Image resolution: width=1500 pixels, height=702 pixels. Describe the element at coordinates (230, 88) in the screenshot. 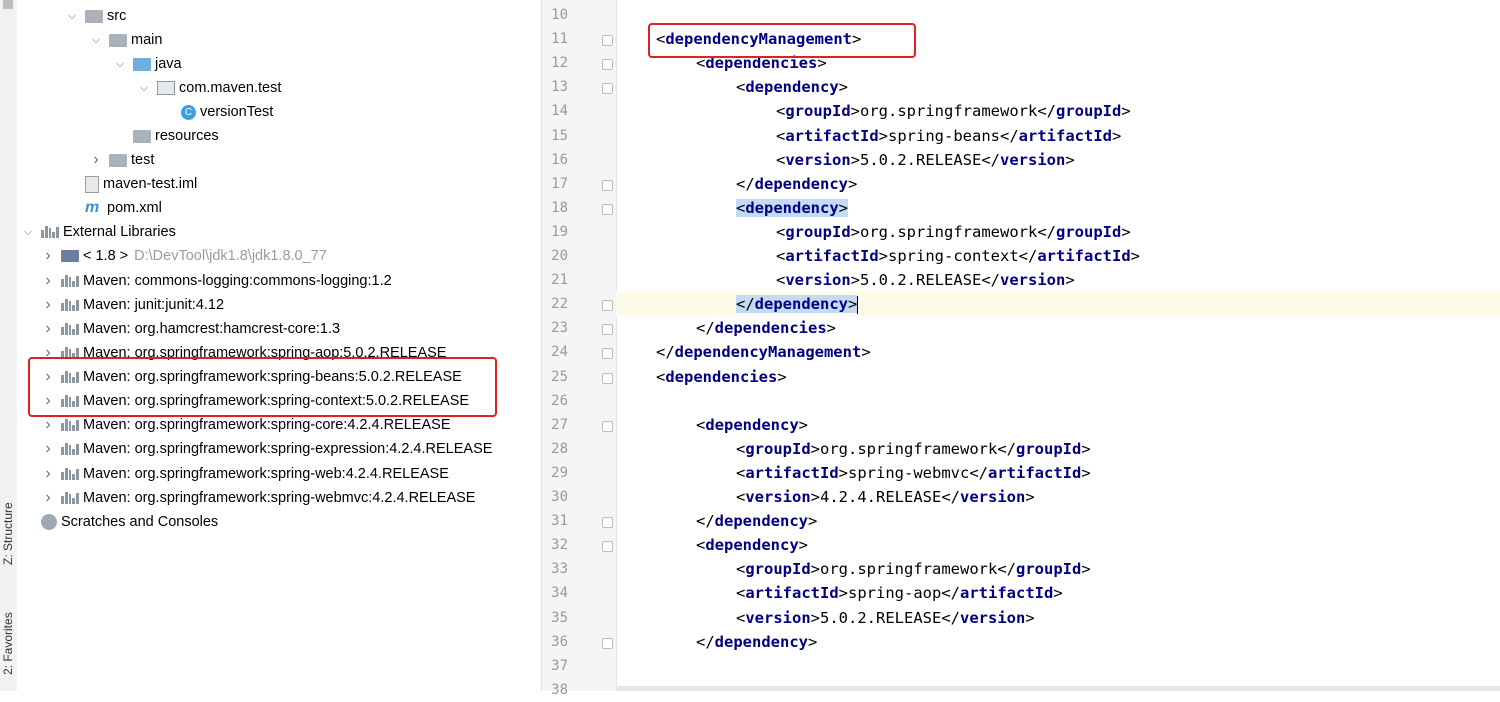

I see `tree-node-label: com.maven.test` at that location.